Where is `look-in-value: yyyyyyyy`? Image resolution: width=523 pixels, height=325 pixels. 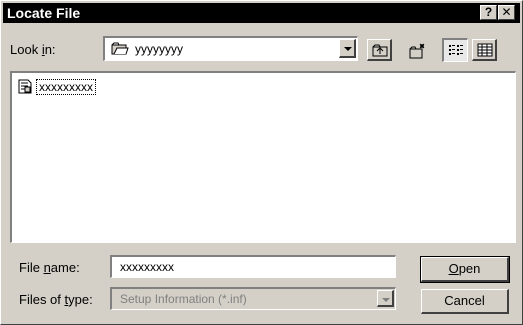
look-in-value: yyyyyyyy is located at coordinates (159, 49).